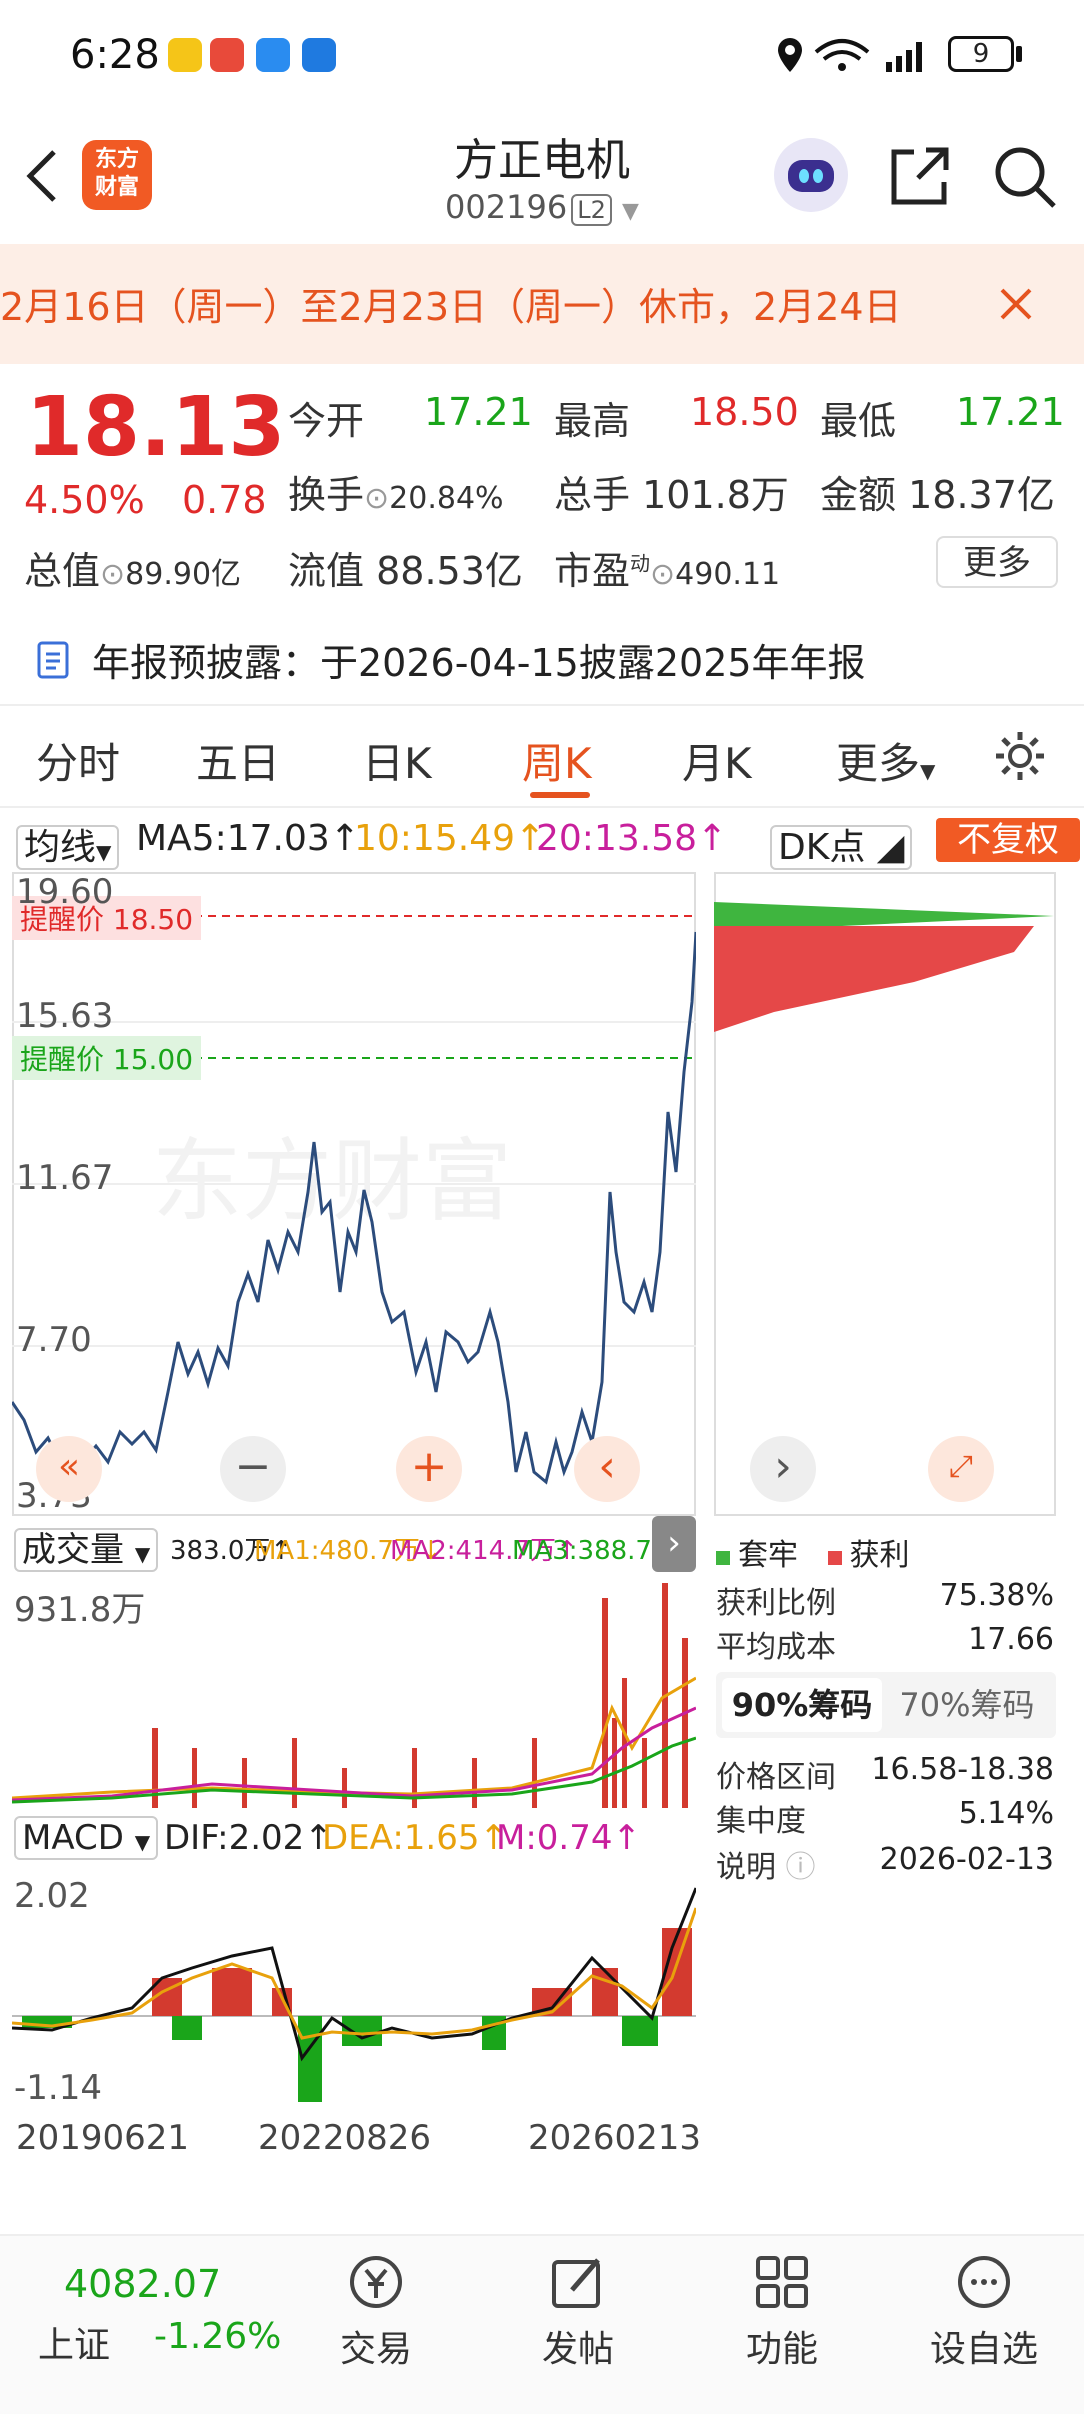 The image size is (1084, 2414). What do you see at coordinates (218, 2336) in the screenshot?
I see `index-percent: -1.26%` at bounding box center [218, 2336].